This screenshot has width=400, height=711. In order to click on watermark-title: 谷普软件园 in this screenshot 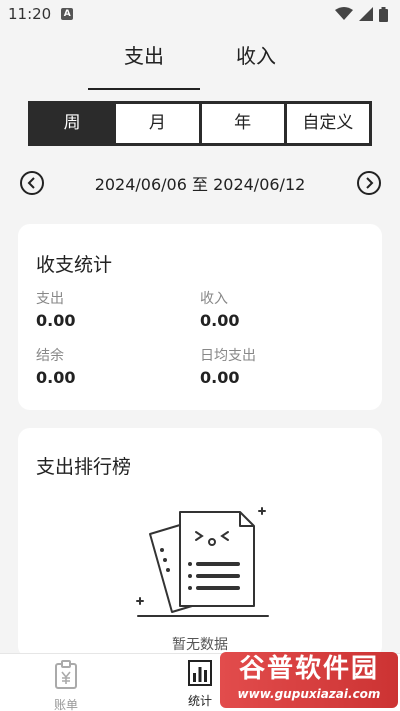, I will do `click(308, 669)`.